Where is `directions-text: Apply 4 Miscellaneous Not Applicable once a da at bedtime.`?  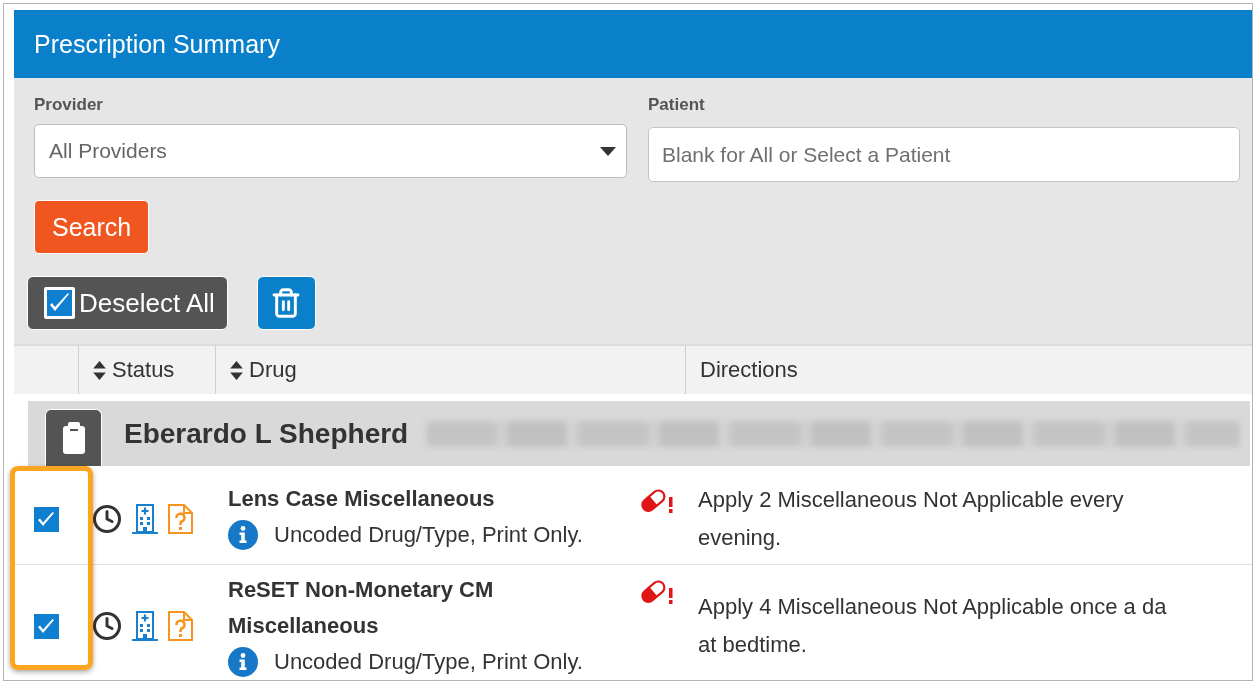 directions-text: Apply 4 Miscellaneous Not Applicable once a da at bedtime. is located at coordinates (932, 626).